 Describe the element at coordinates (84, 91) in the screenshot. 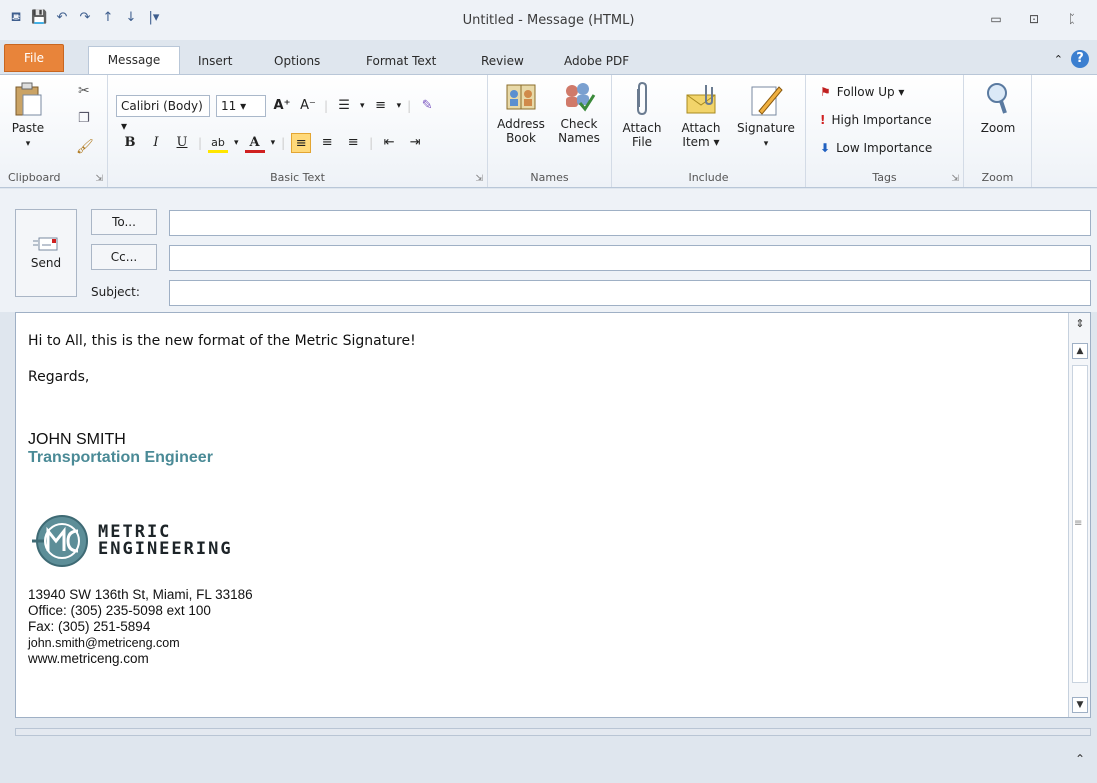

I see `cut-icon: ✂` at that location.